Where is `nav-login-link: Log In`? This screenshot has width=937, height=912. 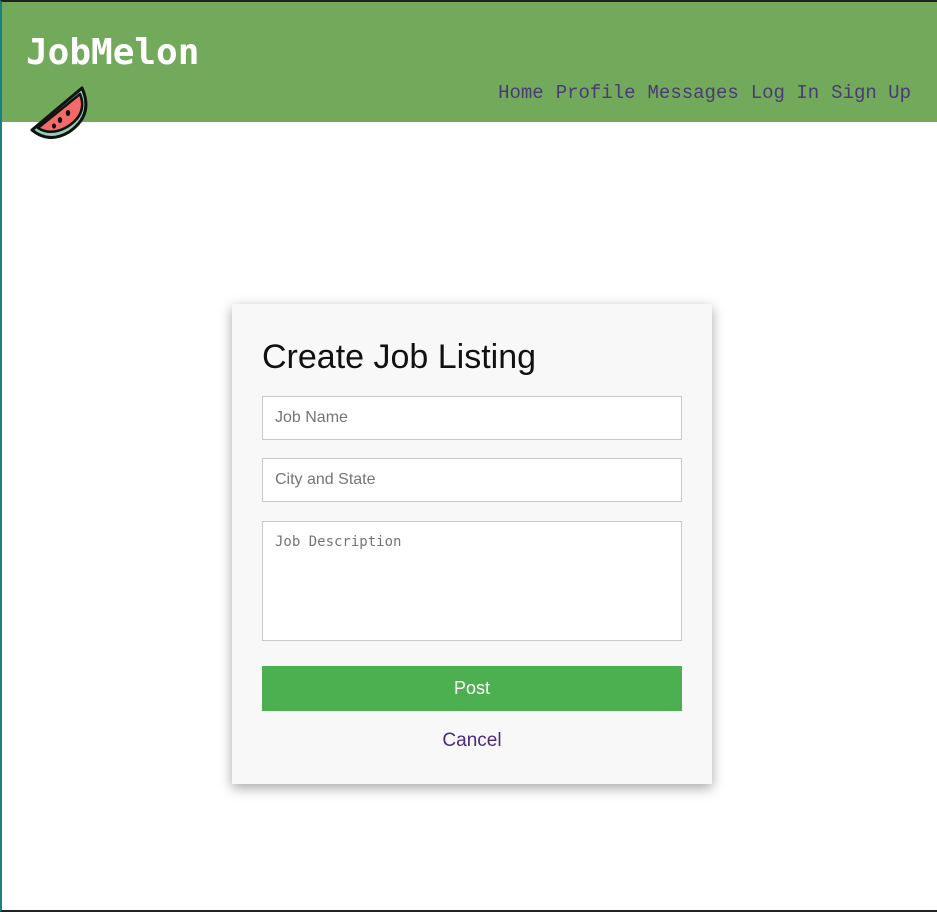
nav-login-link: Log In is located at coordinates (785, 93).